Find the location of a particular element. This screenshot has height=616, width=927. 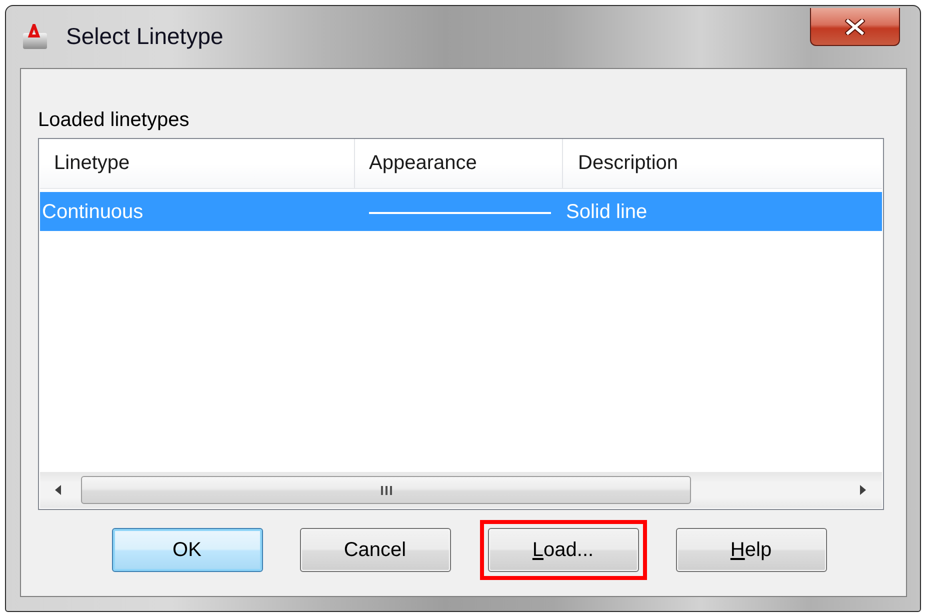

close-button is located at coordinates (855, 27).